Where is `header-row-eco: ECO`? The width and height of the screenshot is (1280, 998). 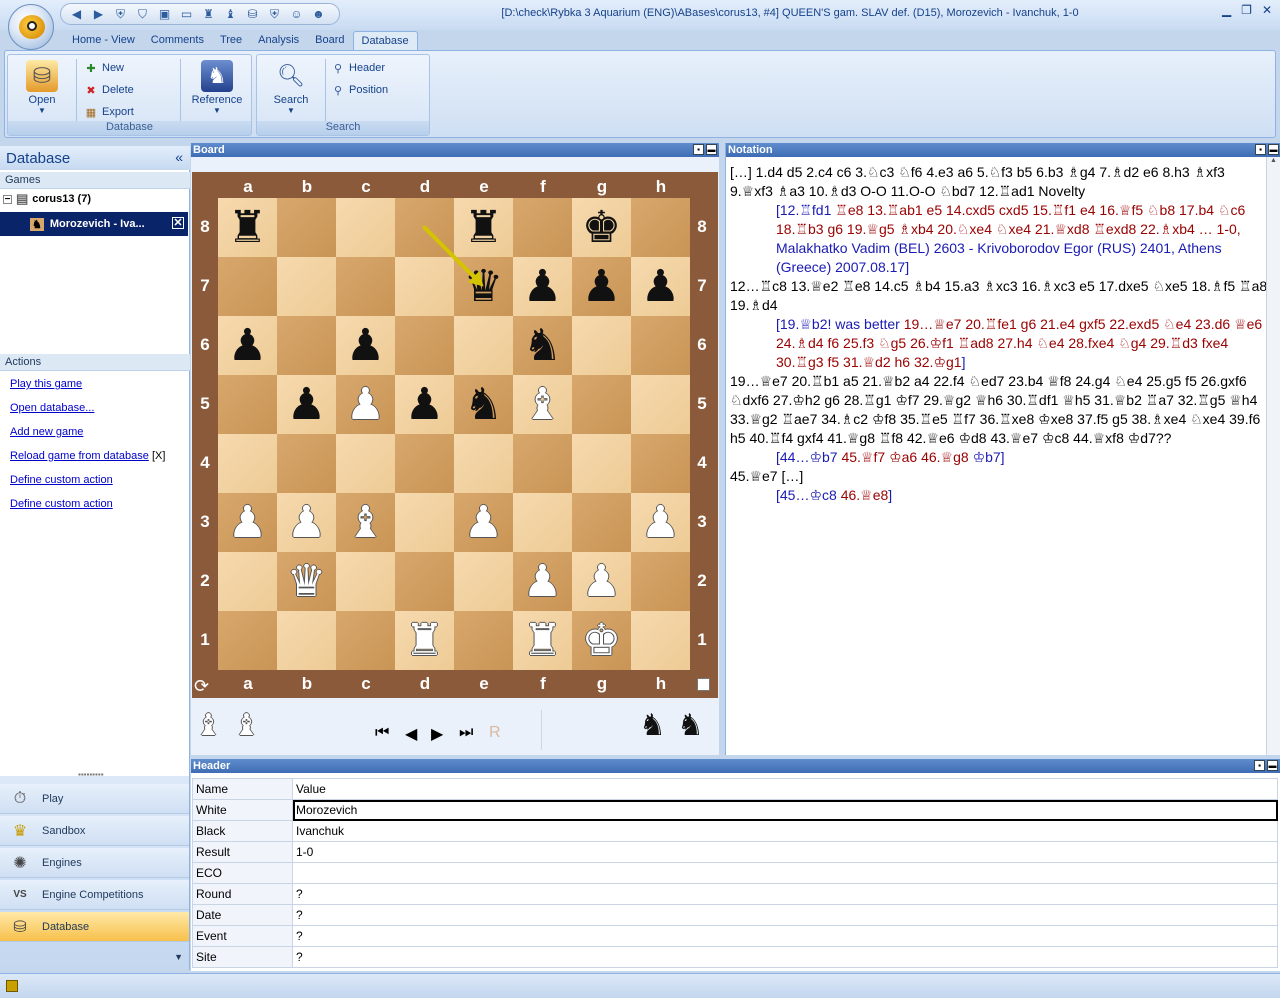
header-row-eco: ECO is located at coordinates (735, 873).